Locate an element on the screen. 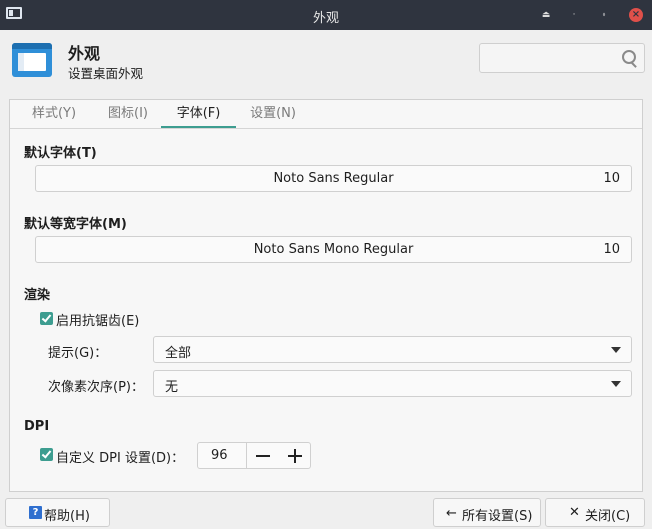 Image resolution: width=652 pixels, height=529 pixels. decrement-button is located at coordinates (262, 455).